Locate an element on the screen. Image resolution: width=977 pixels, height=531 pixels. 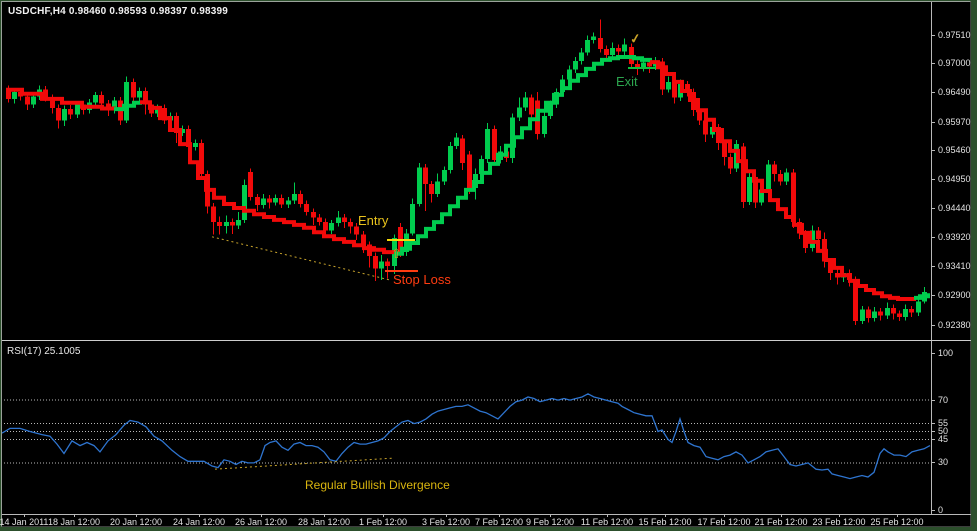
time-axis-border is located at coordinates (486, 514).